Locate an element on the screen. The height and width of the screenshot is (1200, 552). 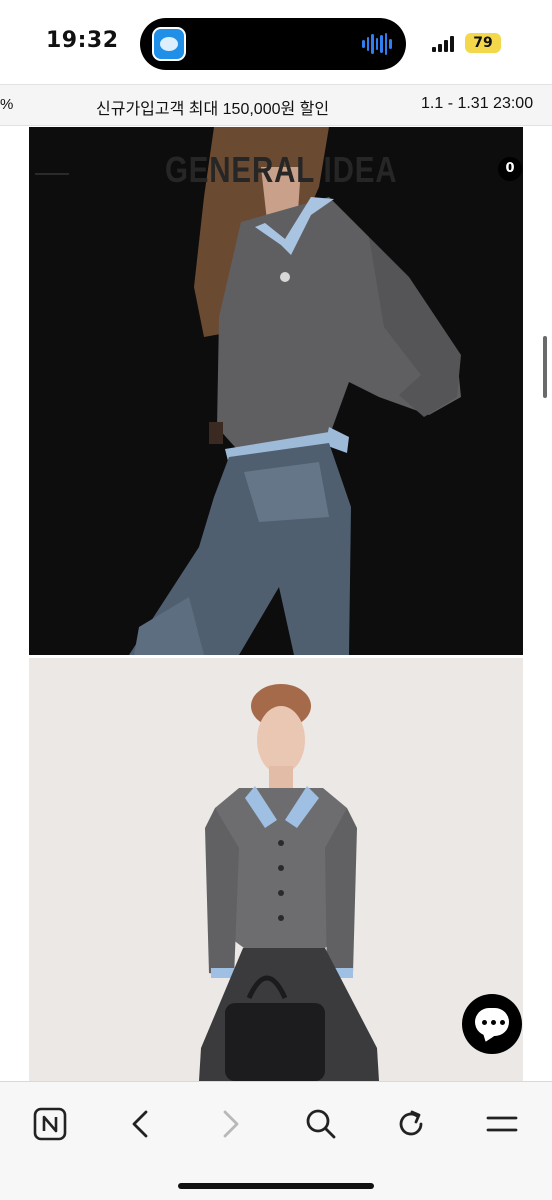
chat-bubble-icon is located at coordinates (492, 1022).